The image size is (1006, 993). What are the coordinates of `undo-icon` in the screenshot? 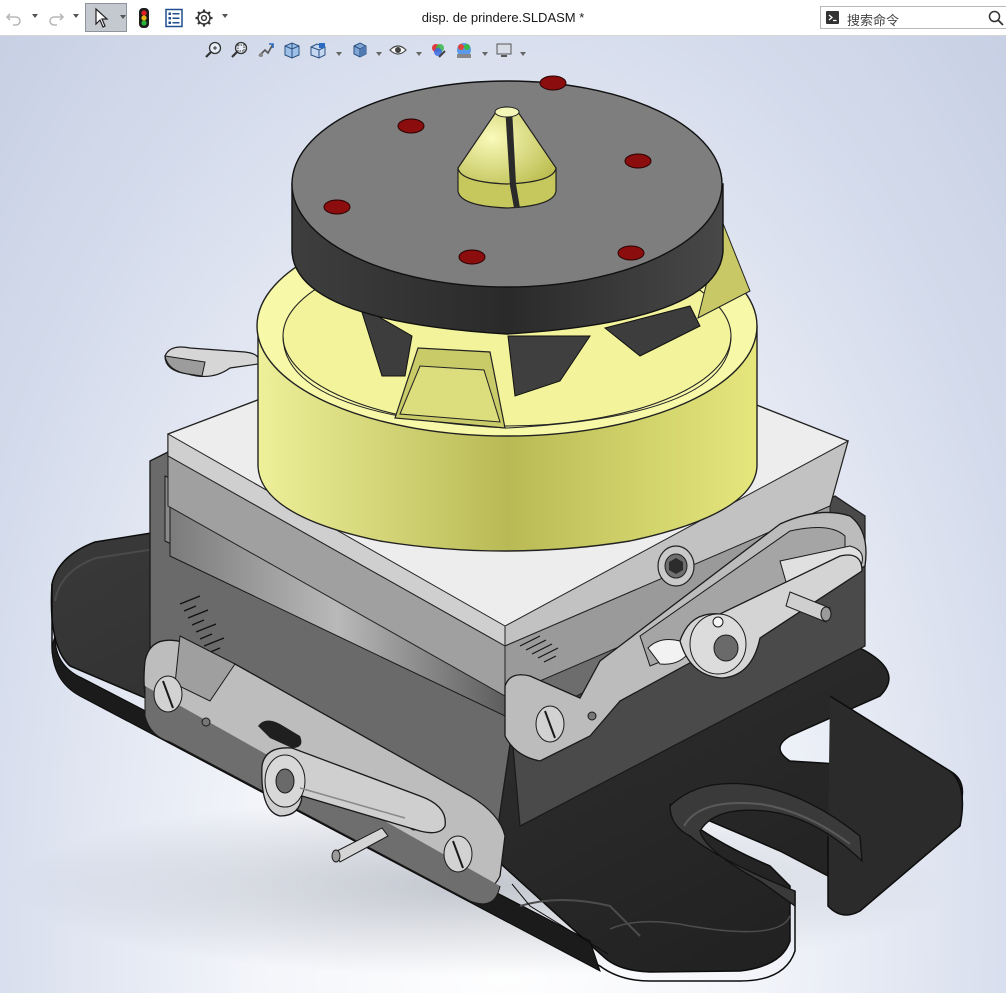 It's located at (13, 19).